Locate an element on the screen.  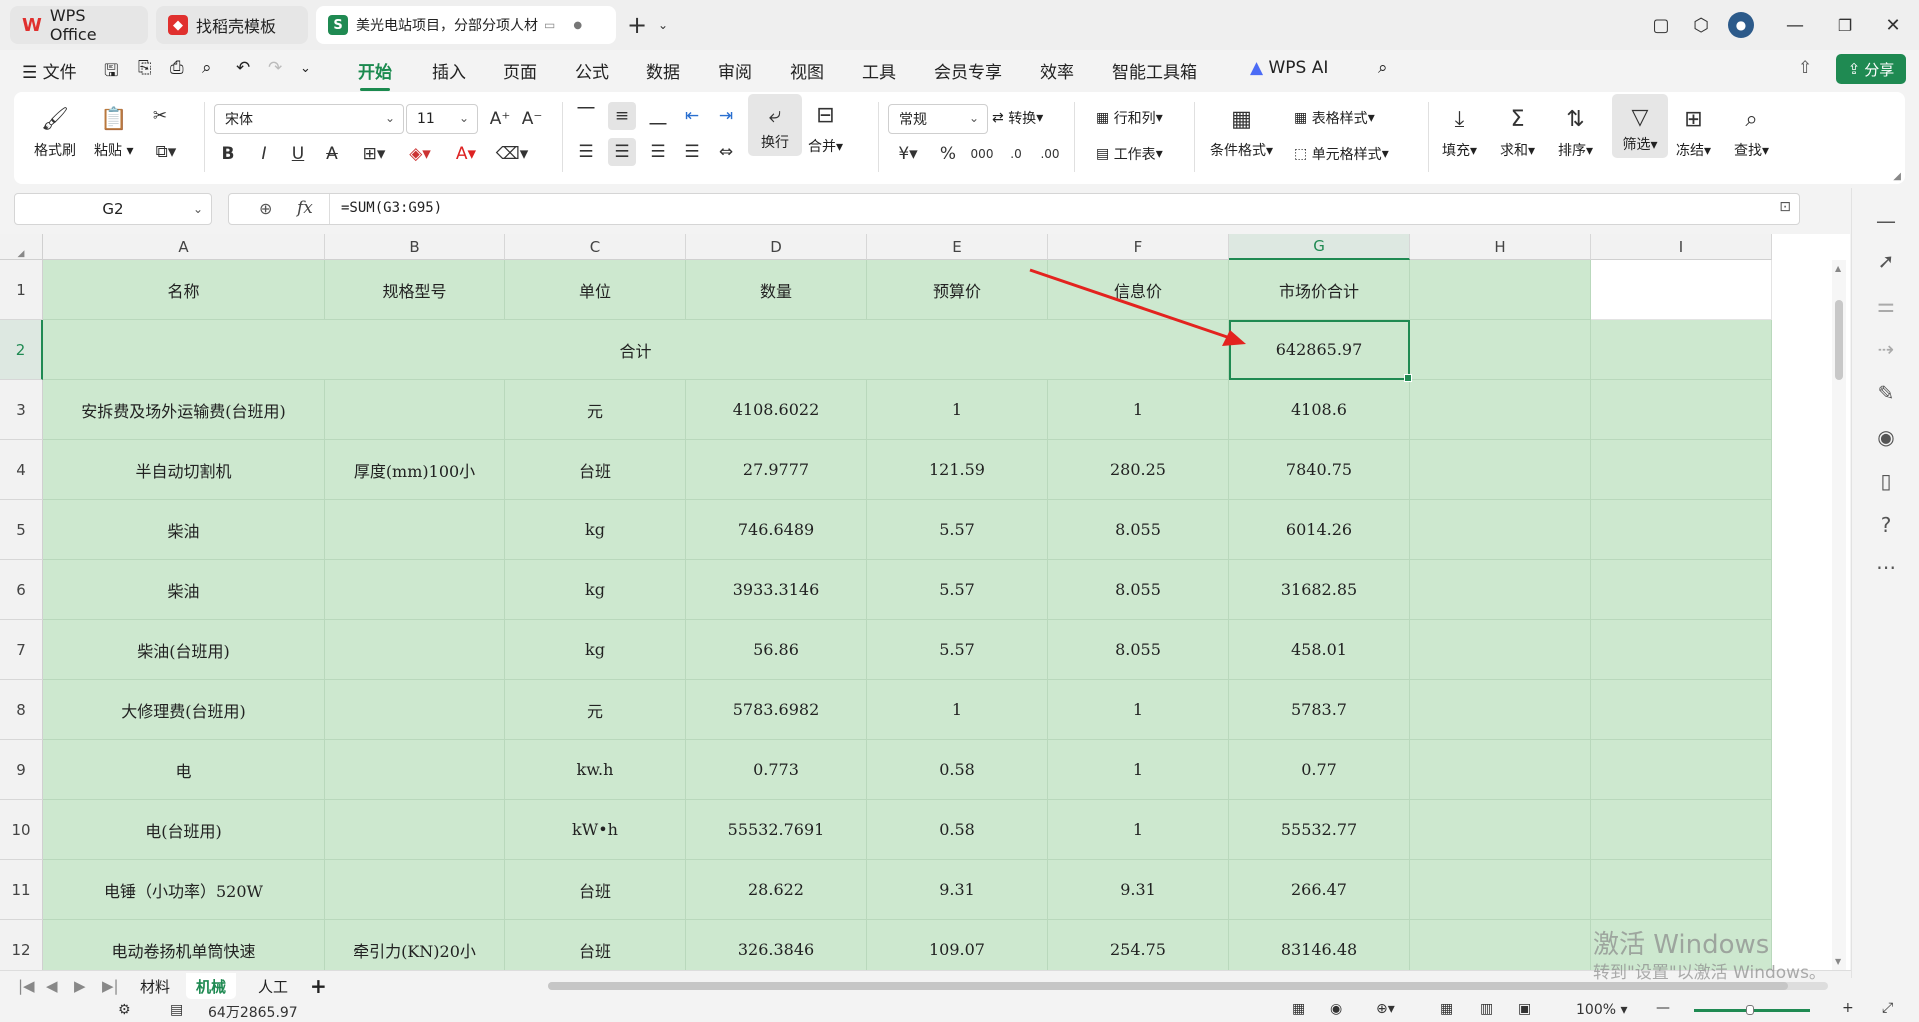
column-header-a: A is located at coordinates (184, 247).